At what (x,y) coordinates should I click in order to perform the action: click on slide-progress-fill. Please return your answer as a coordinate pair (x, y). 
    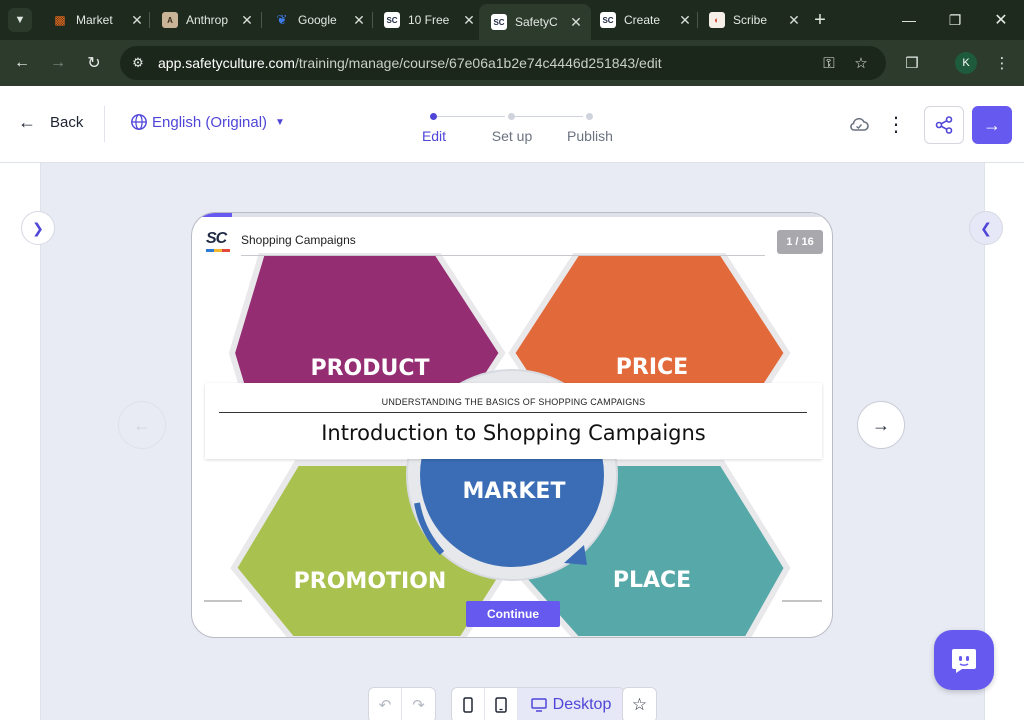
    Looking at the image, I should click on (212, 215).